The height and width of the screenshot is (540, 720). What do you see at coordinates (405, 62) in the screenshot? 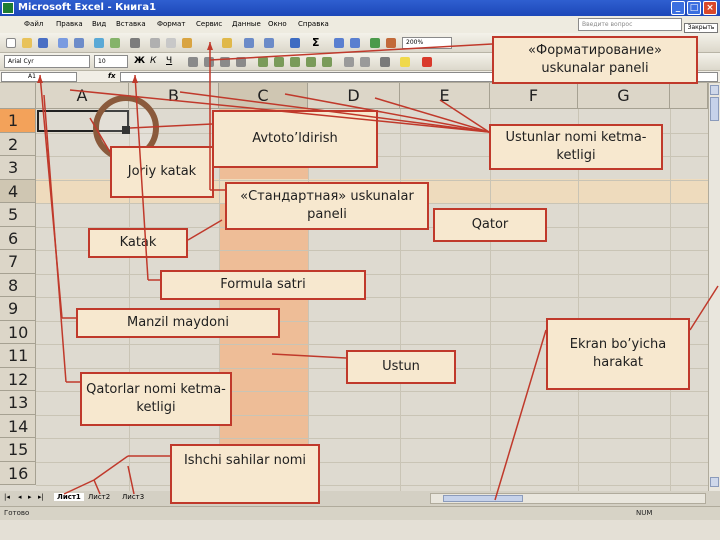
I see `fill-color-icon` at bounding box center [405, 62].